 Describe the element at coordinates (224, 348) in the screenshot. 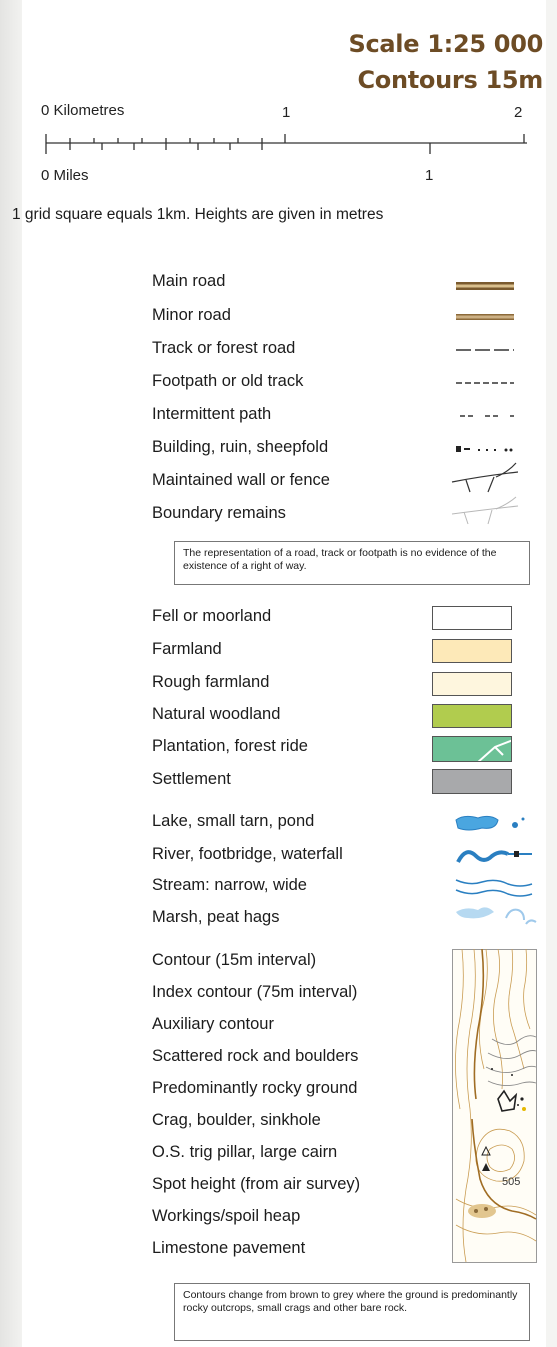

I see `legend-label-track: Track or forest road` at that location.